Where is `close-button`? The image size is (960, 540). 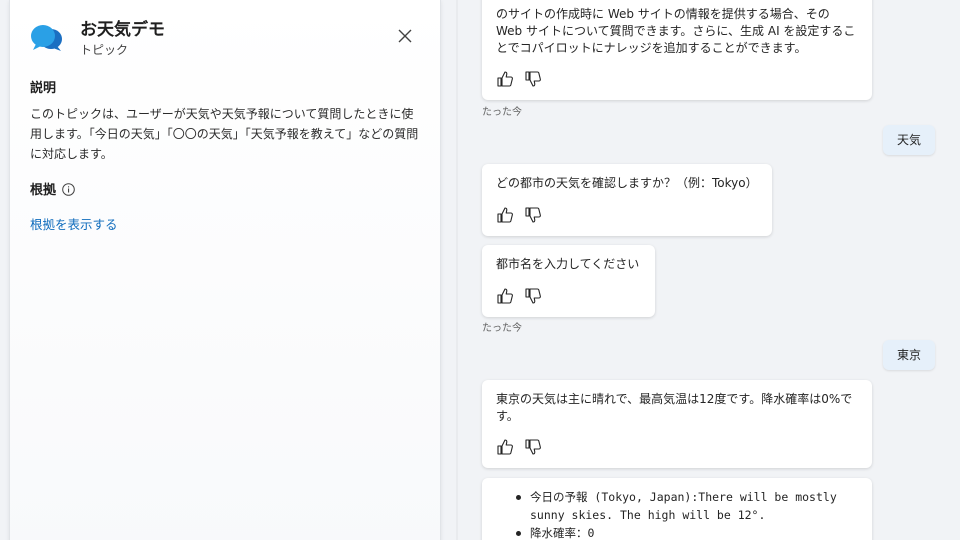
close-button is located at coordinates (405, 37).